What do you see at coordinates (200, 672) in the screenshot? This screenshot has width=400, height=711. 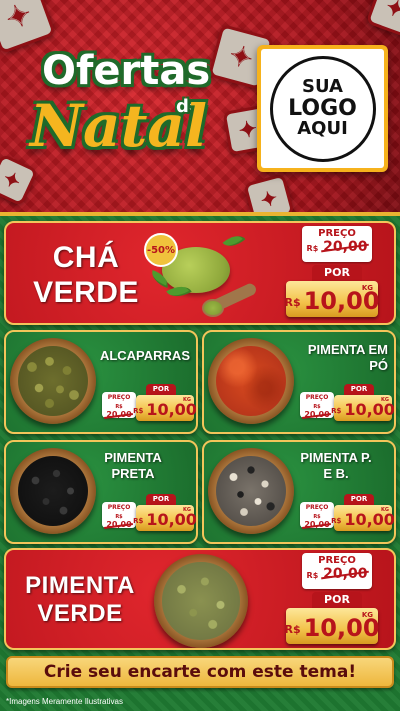 I see `cta-banner: Crie seu encarte com este tema!` at bounding box center [200, 672].